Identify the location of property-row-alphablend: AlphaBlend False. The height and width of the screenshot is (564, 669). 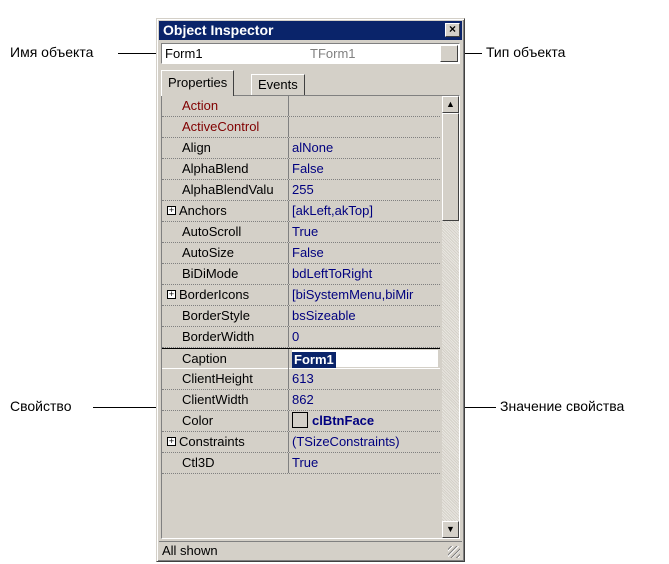
(301, 169).